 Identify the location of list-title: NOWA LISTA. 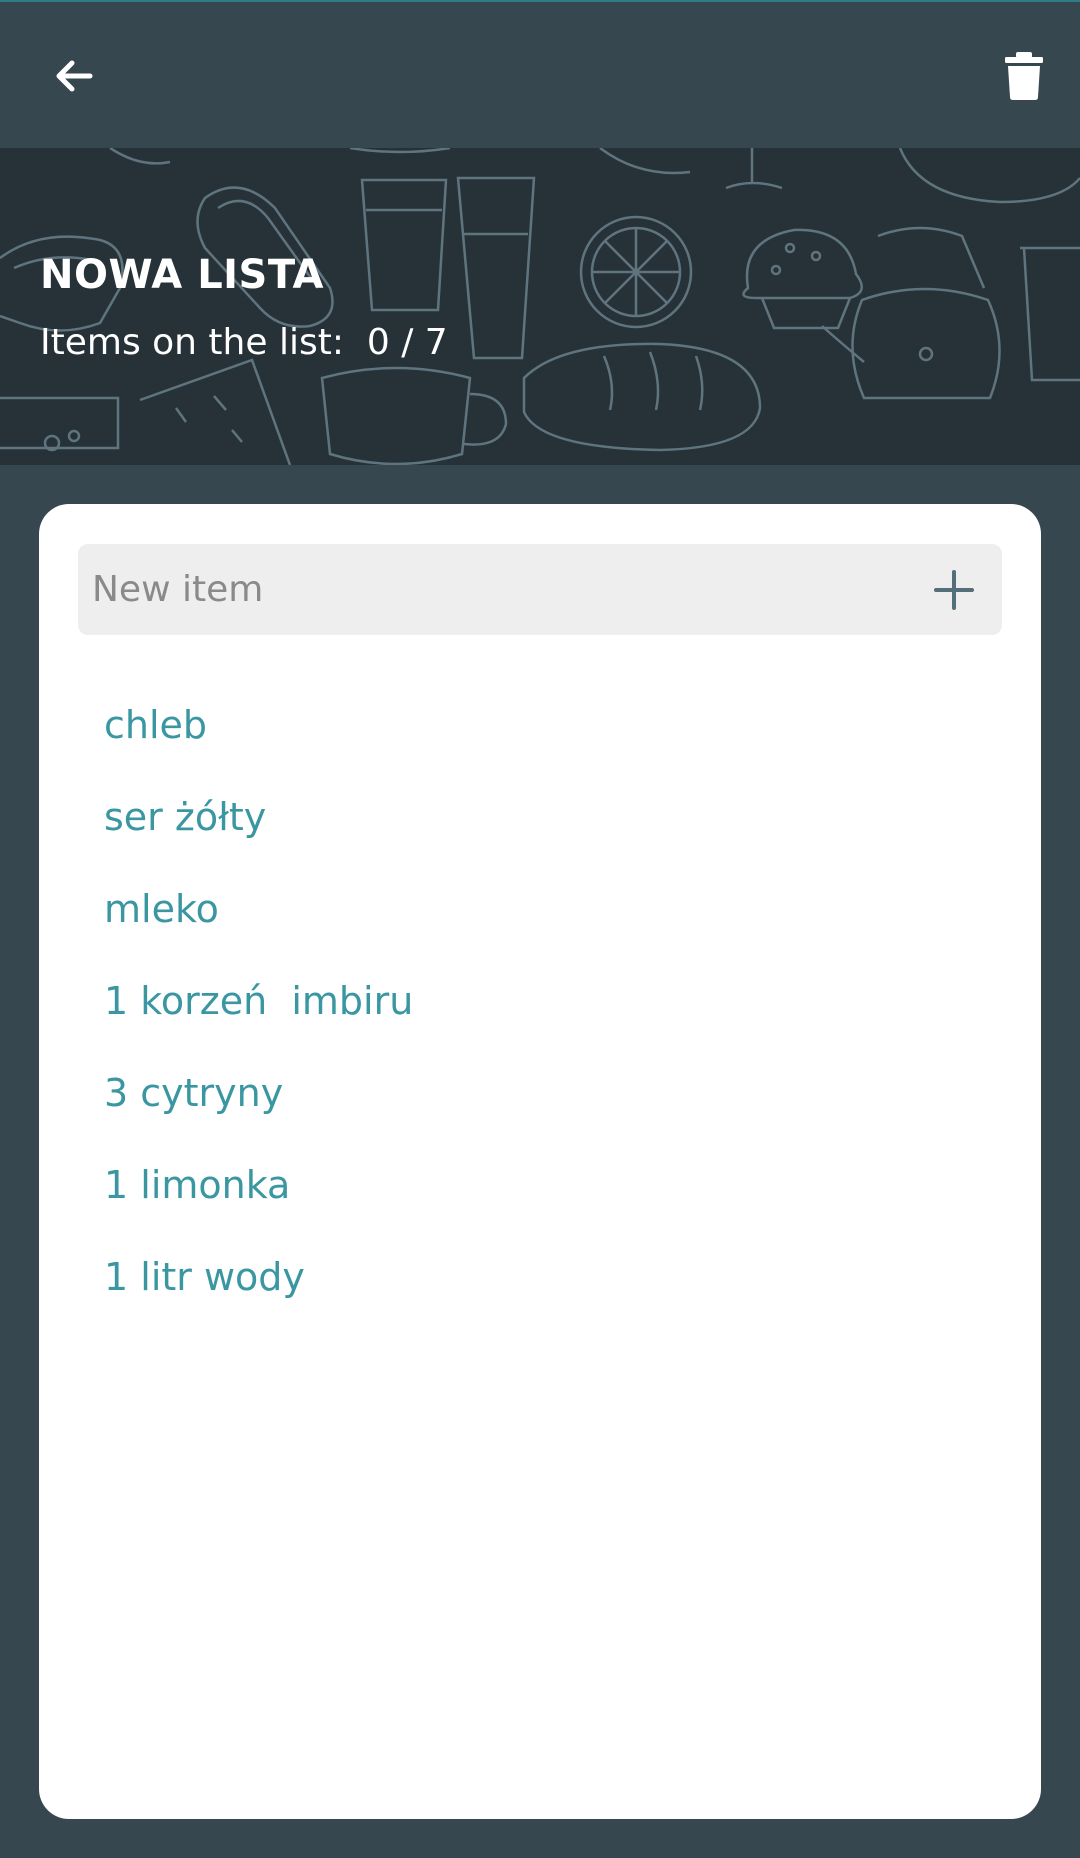
(182, 275).